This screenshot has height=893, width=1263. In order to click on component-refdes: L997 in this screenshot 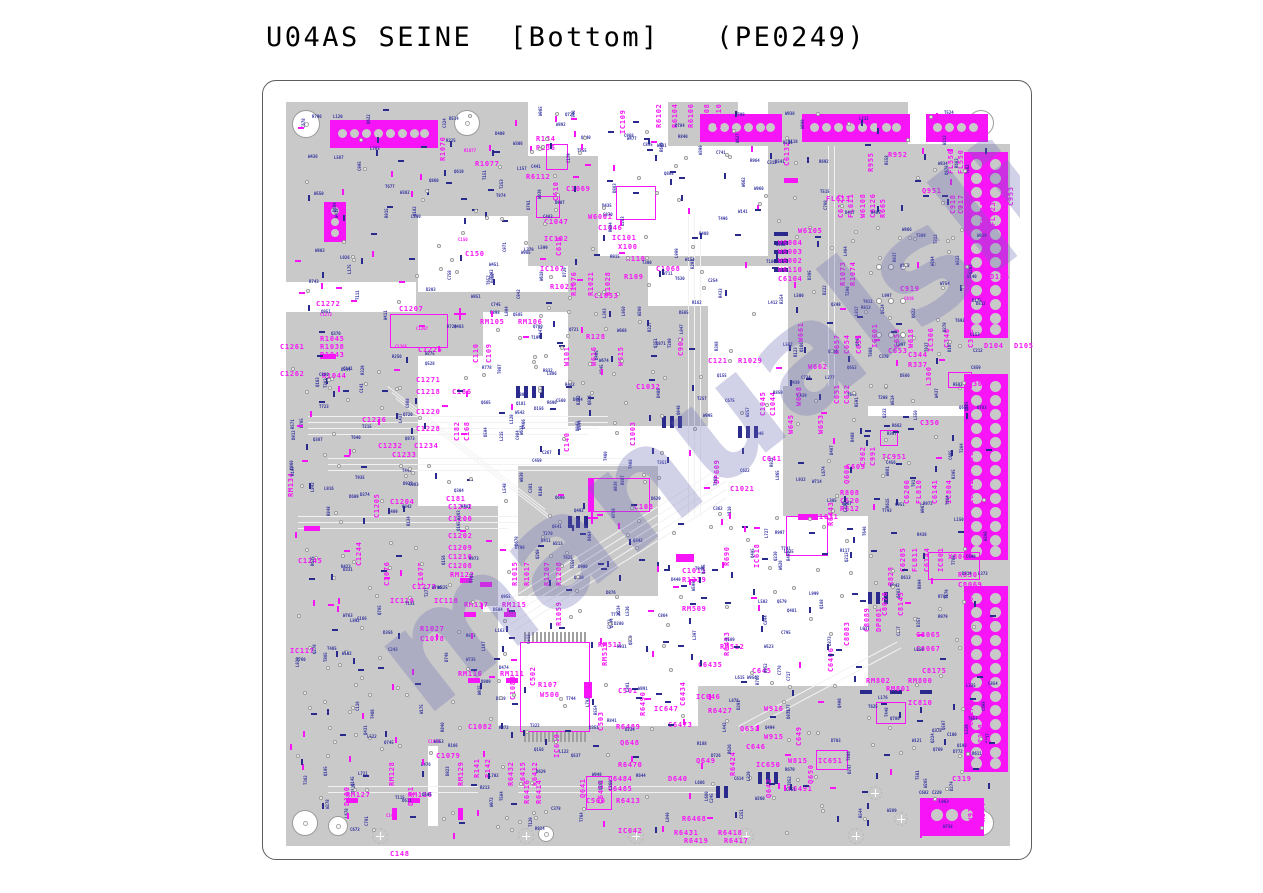, I will do `click(887, 295)`.